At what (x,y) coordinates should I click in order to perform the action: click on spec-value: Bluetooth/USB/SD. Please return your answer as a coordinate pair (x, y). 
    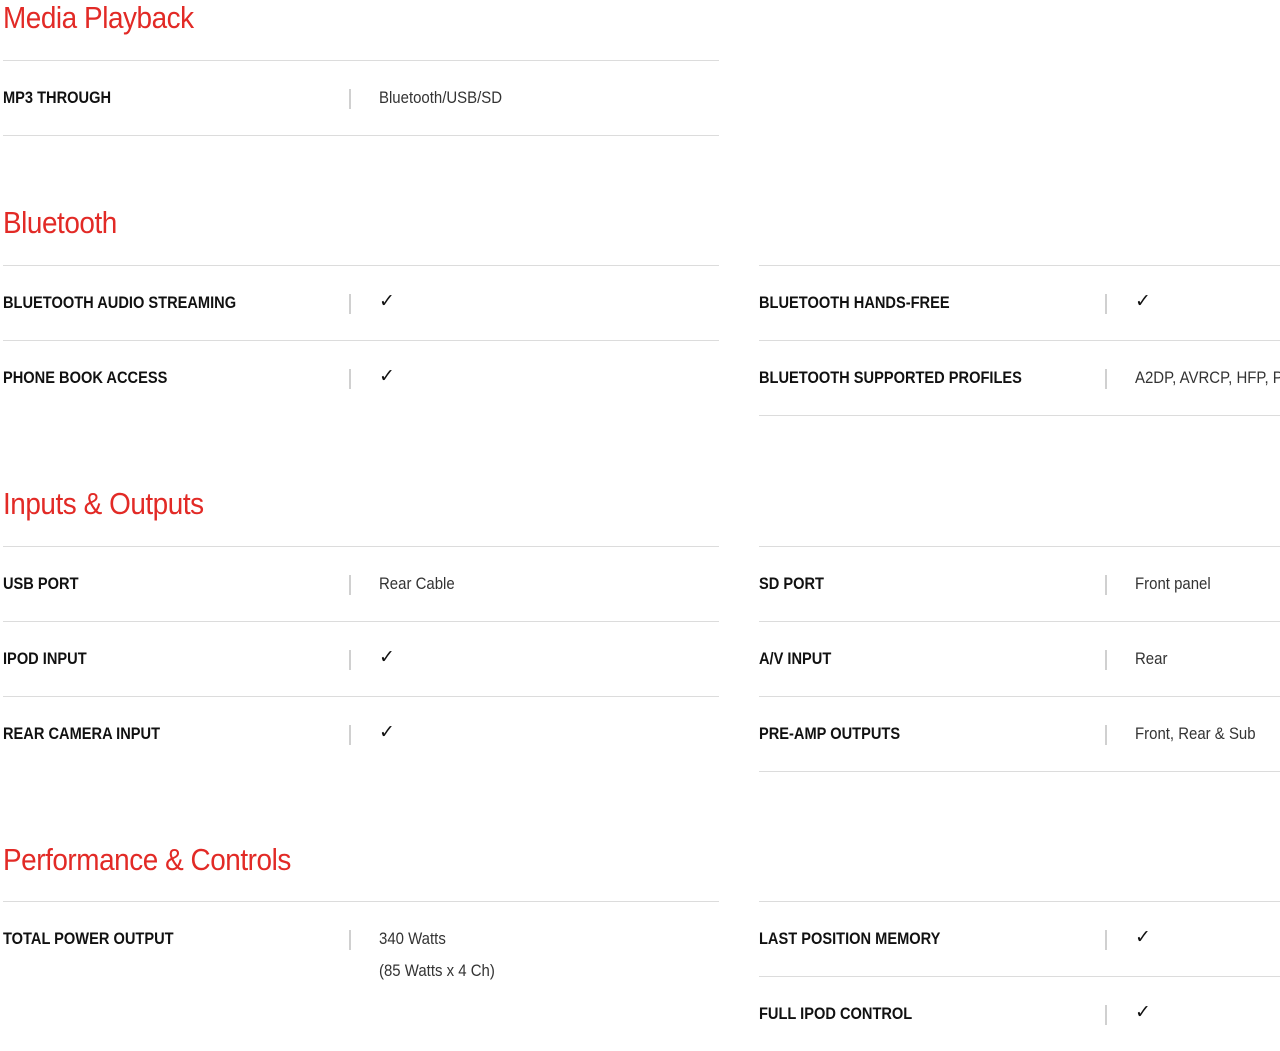
    Looking at the image, I should click on (441, 97).